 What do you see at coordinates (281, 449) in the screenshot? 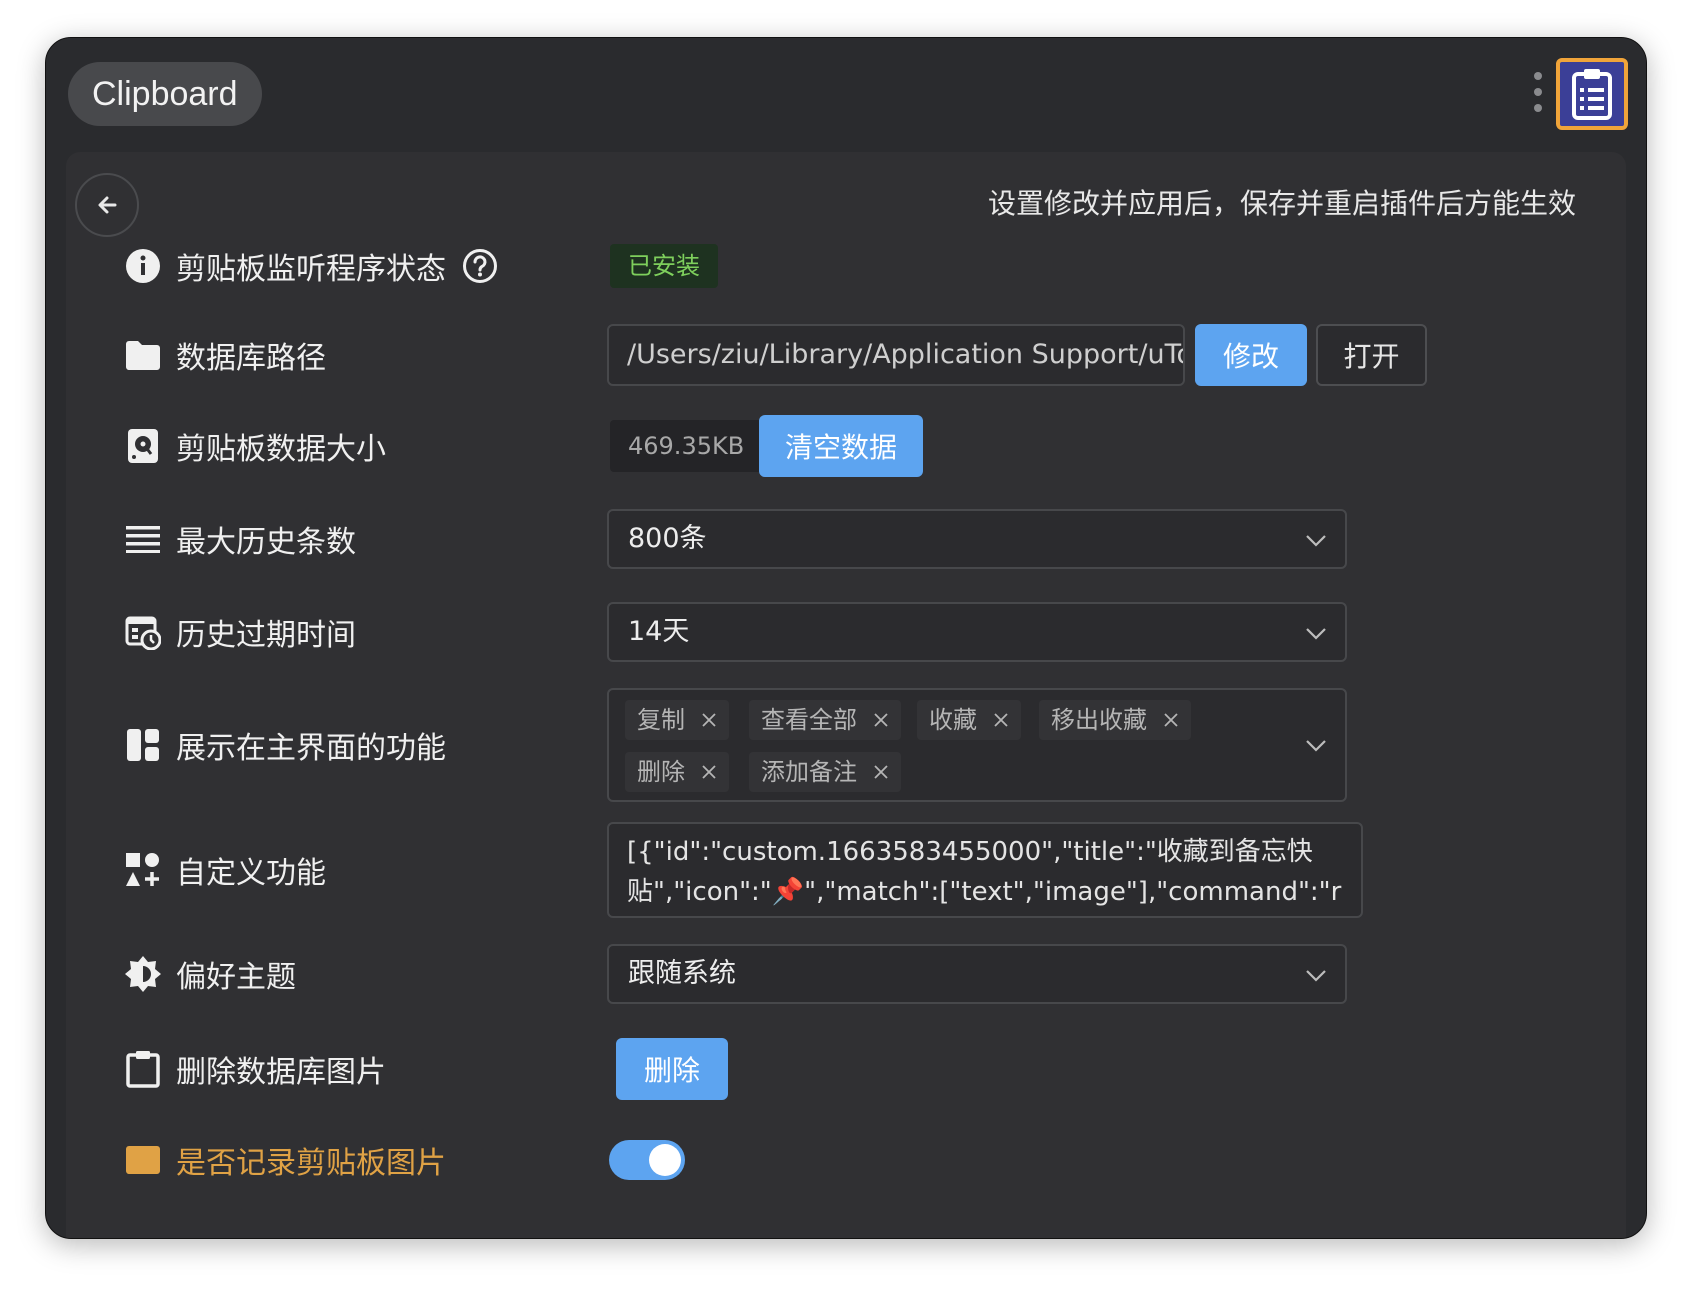
I see `row-label-data-size: 剪贴板数据大小` at bounding box center [281, 449].